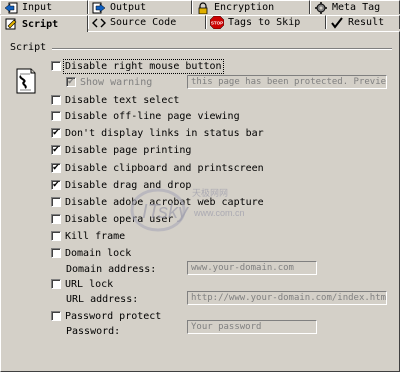 The width and height of the screenshot is (400, 372). I want to click on label-no-status-links: Don't display links in status bar, so click(164, 133).